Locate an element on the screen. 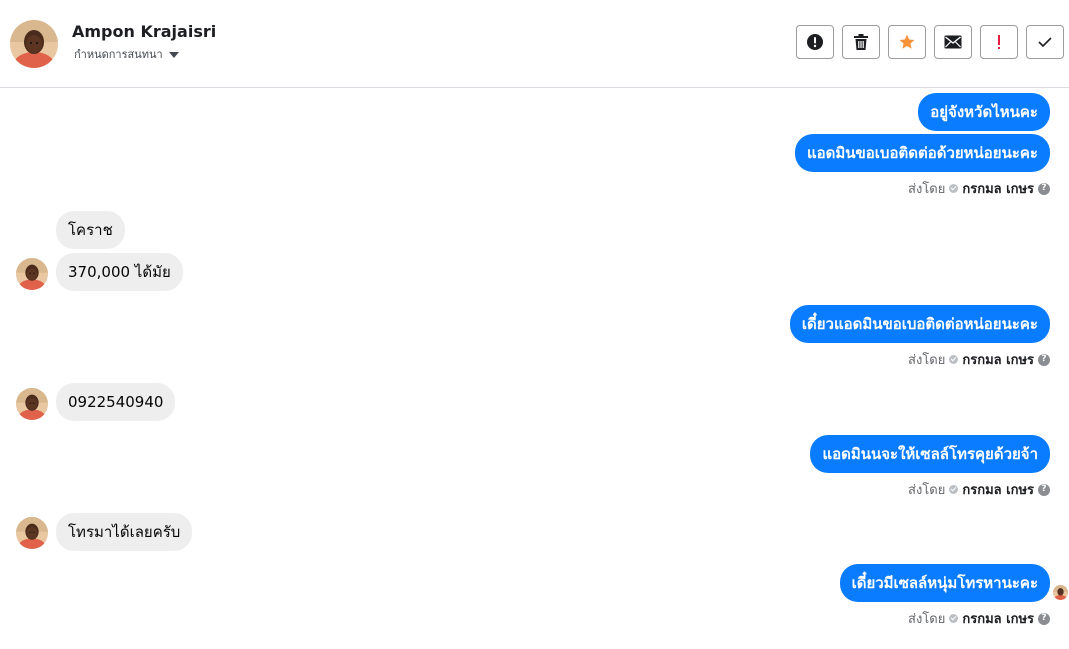 Image resolution: width=1069 pixels, height=649 pixels. conversation-toolbar is located at coordinates (930, 42).